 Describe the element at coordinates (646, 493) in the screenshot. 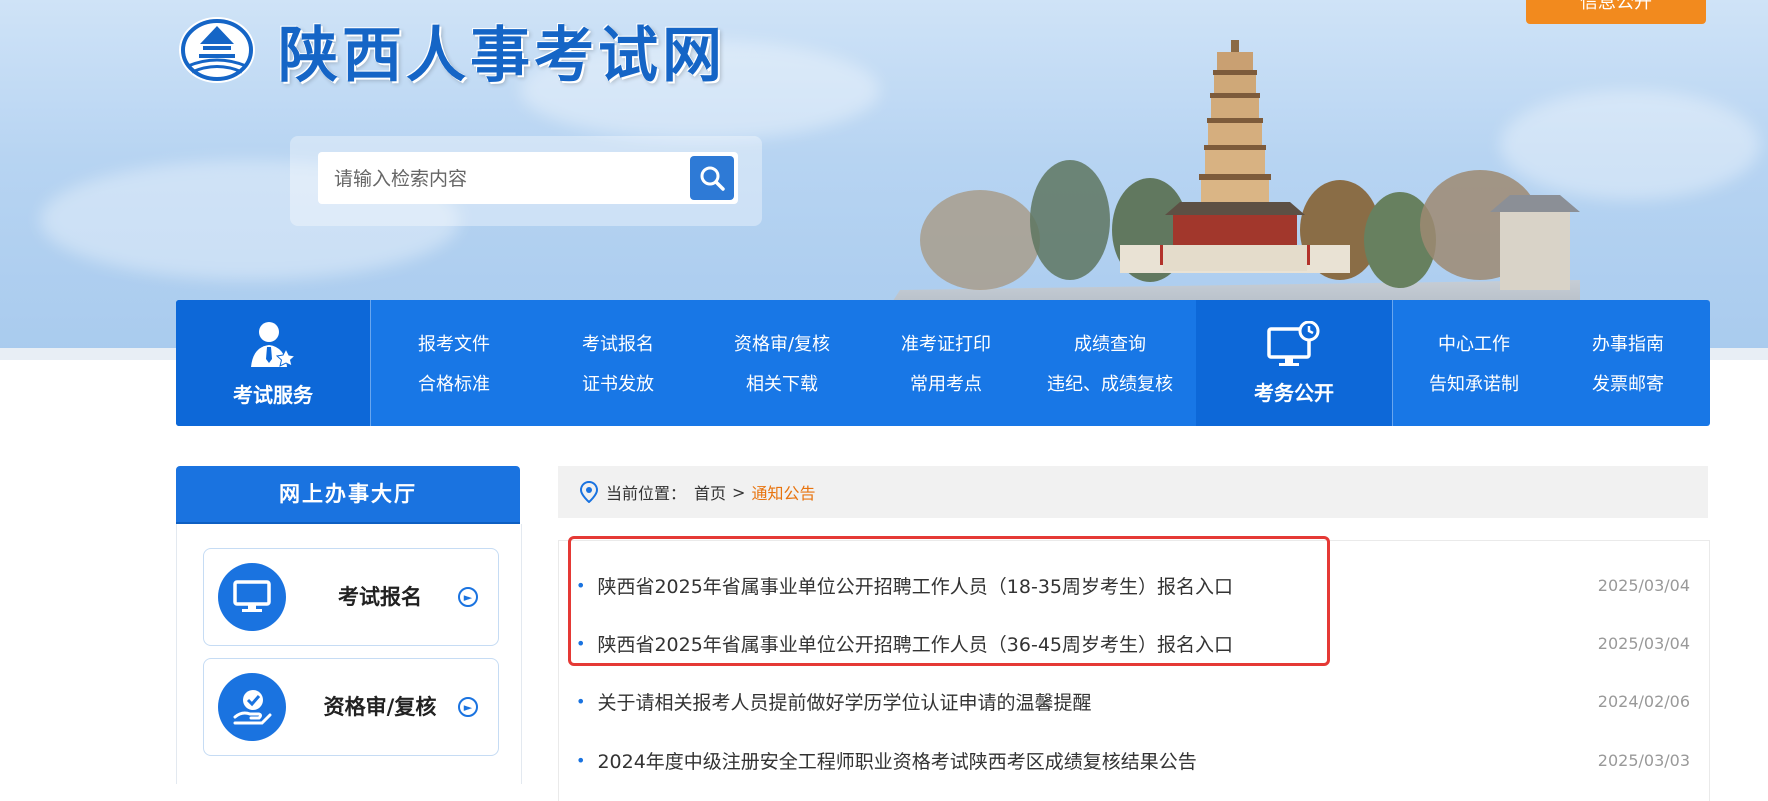

I see `breadcrumb-prefix: 当前位置：` at that location.